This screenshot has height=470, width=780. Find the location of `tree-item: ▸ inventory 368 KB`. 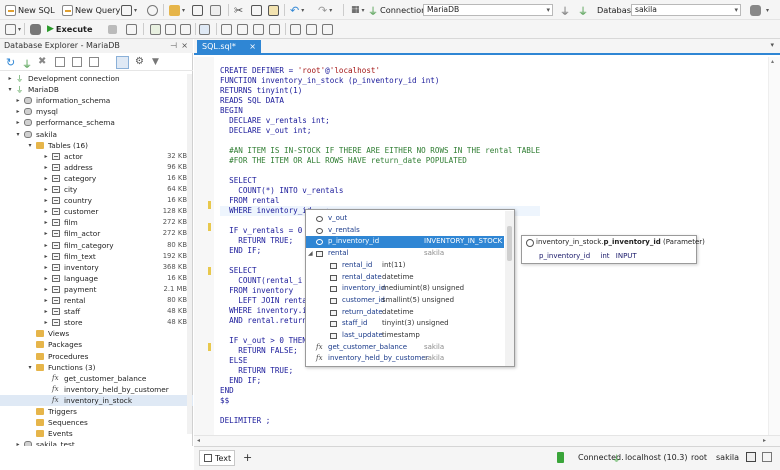

tree-item: ▸ inventory 368 KB is located at coordinates (96, 267).